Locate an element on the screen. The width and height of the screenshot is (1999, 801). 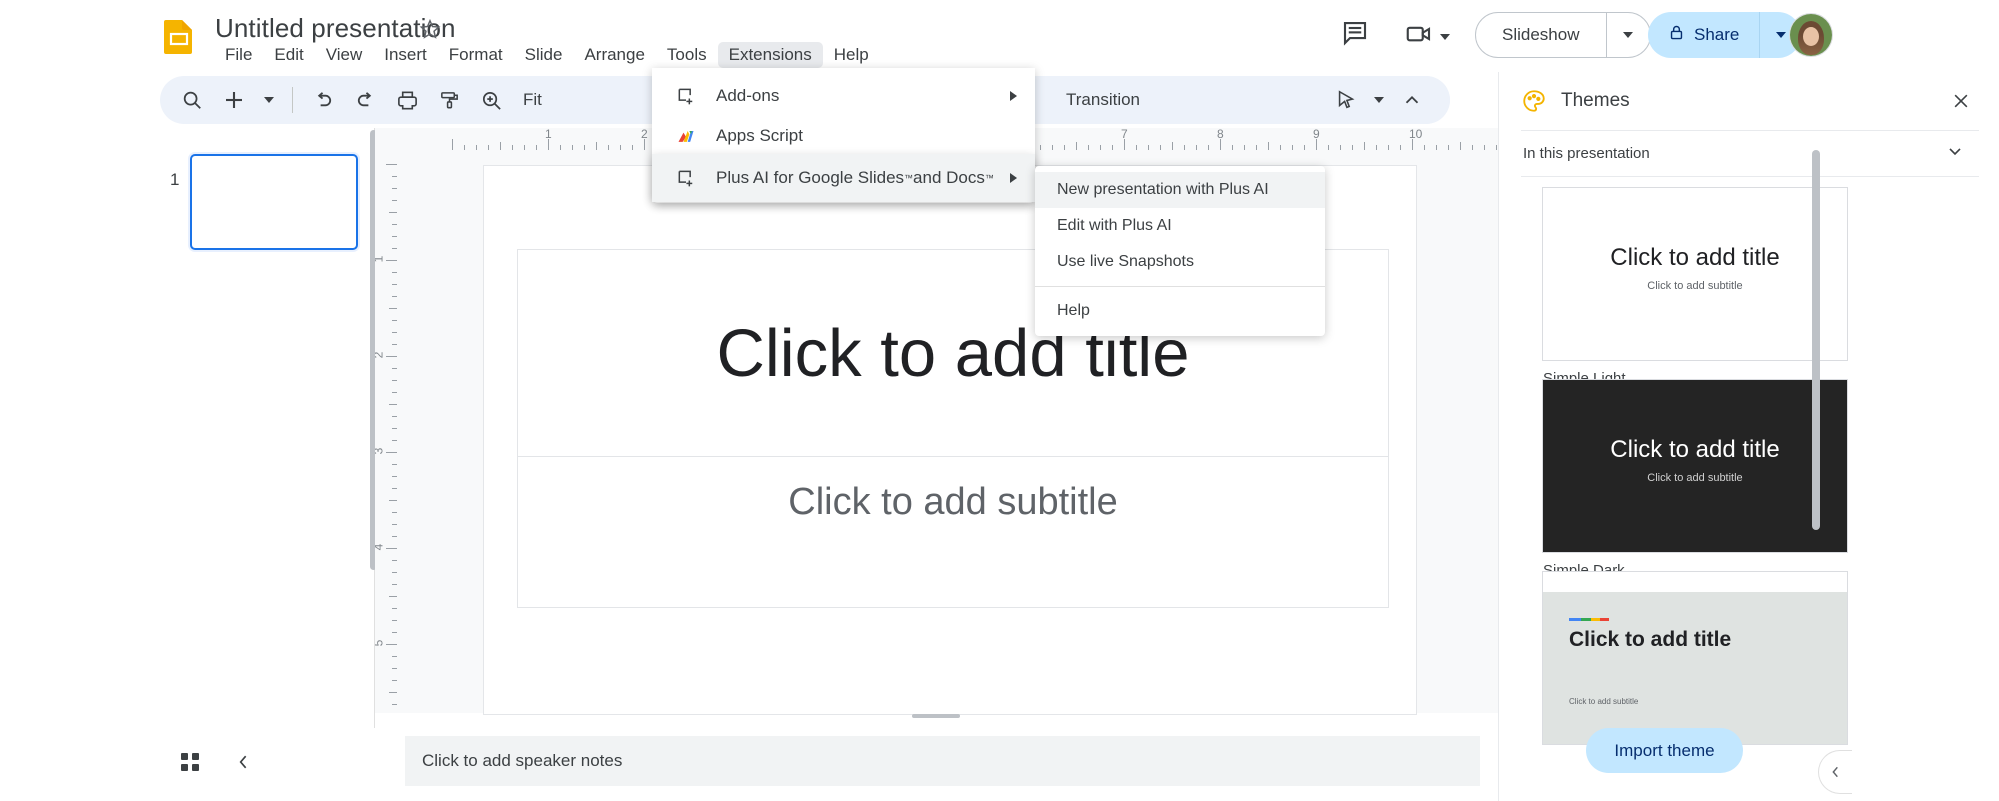
meet-camera-icon is located at coordinates (1419, 36).